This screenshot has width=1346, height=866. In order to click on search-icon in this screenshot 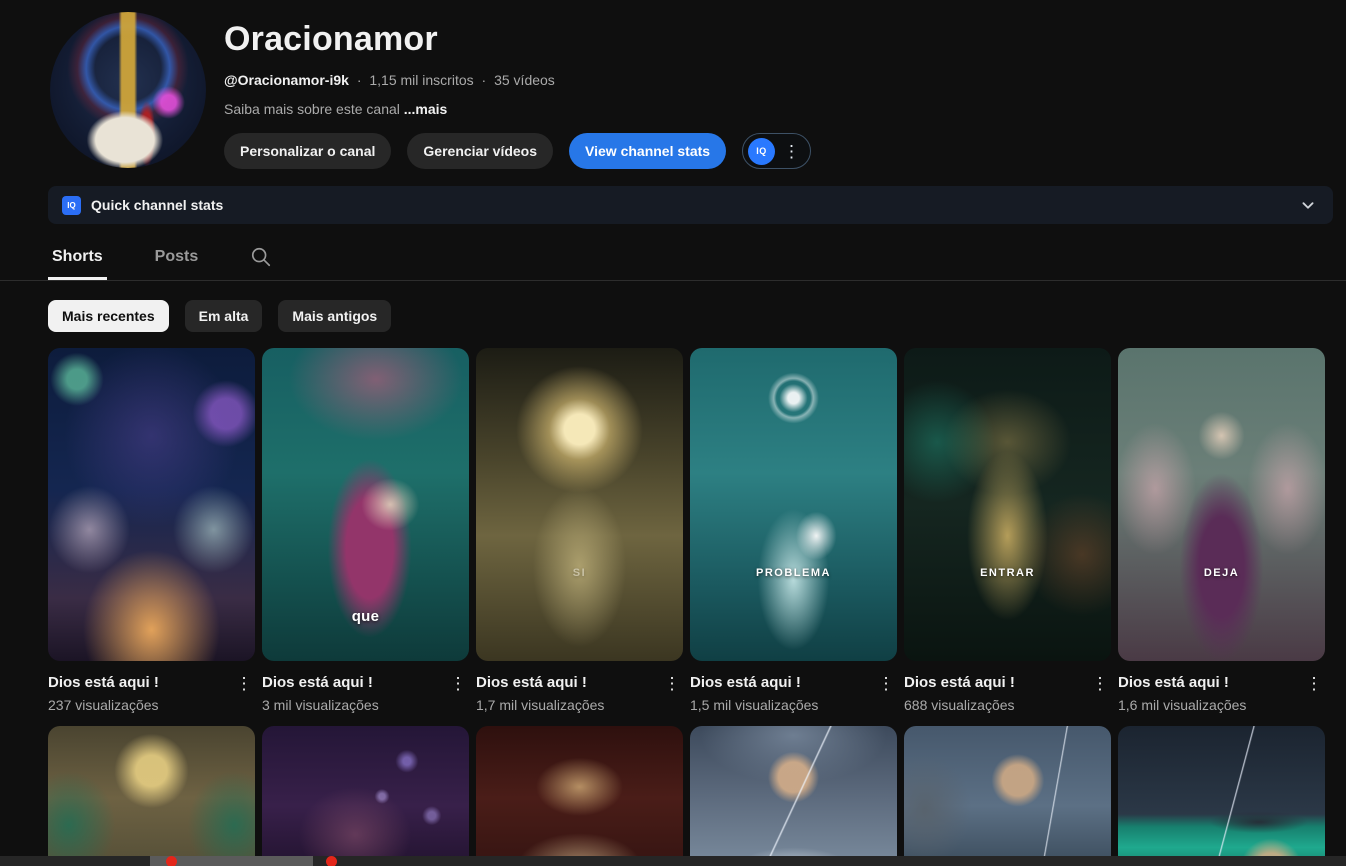, I will do `click(261, 257)`.